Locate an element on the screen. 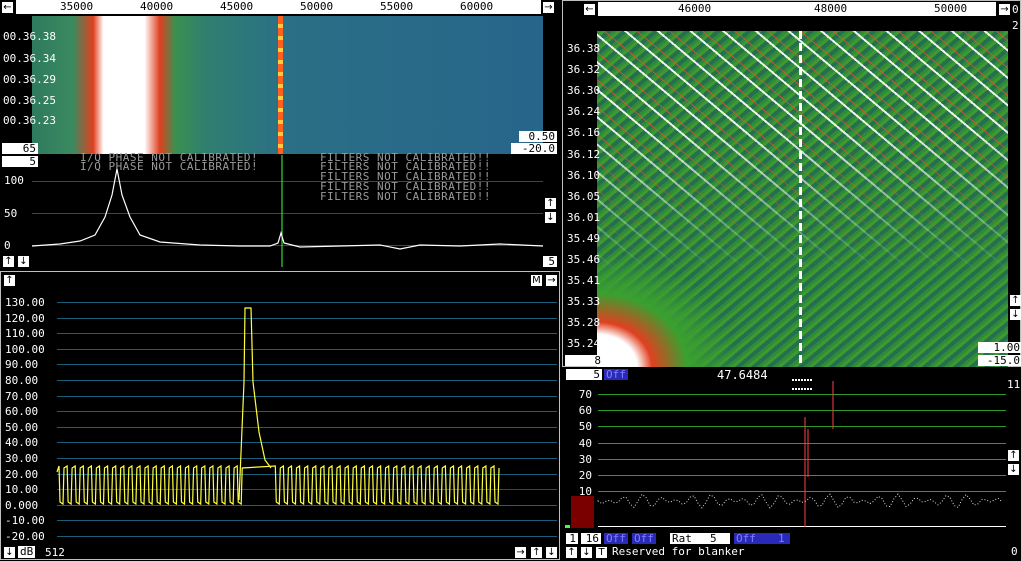 This screenshot has height=561, width=1021. time-label: 00.36.29 is located at coordinates (29, 79).